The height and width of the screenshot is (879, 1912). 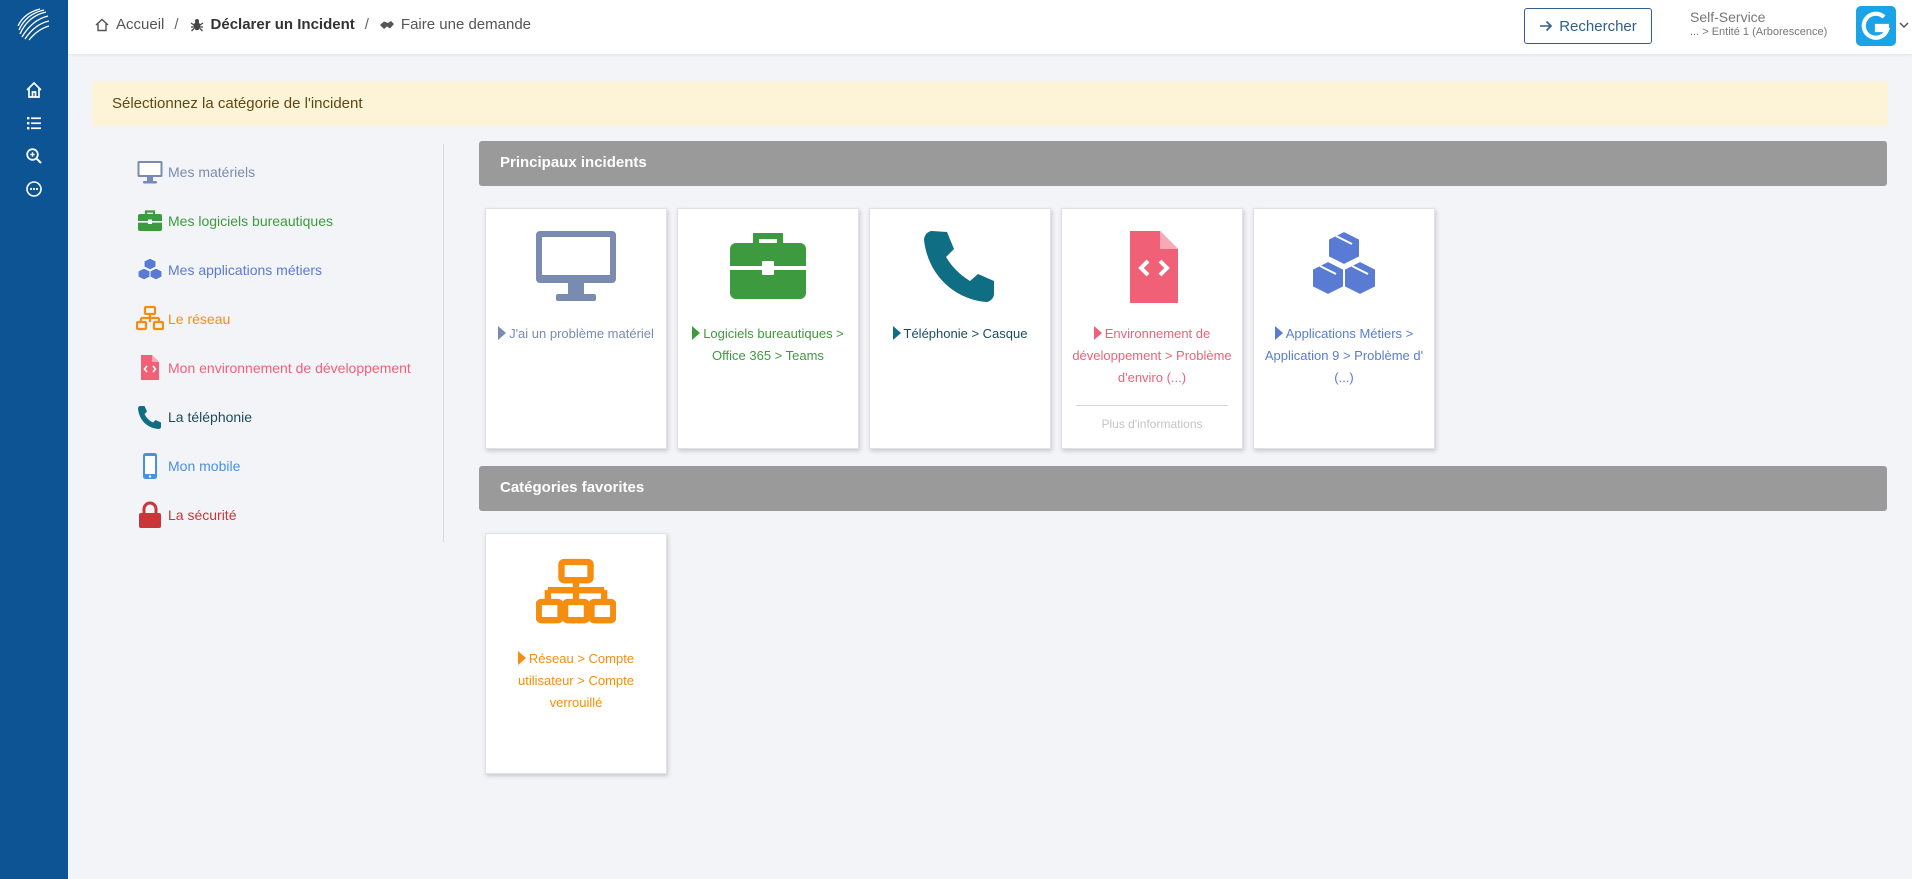 I want to click on breadcrumb-incident-label: Déclarer un Incident, so click(x=282, y=24).